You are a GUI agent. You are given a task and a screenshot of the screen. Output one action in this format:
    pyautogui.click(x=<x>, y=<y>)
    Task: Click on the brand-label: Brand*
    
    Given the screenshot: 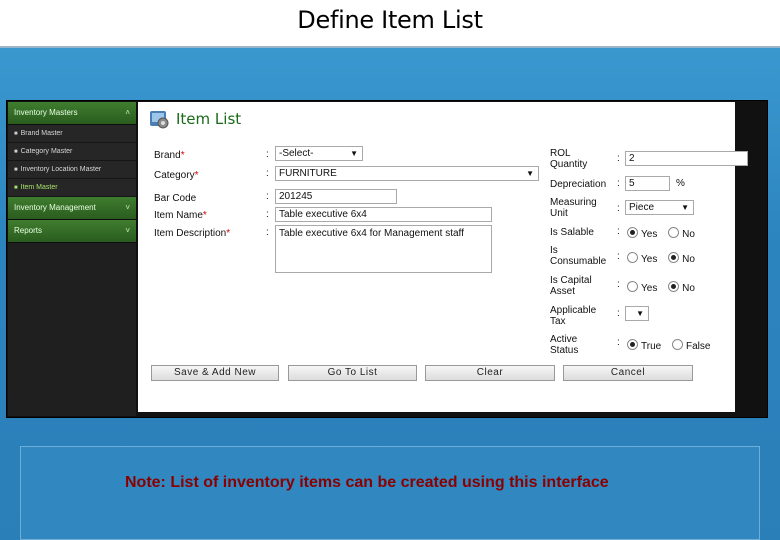 What is the action you would take?
    pyautogui.click(x=169, y=155)
    